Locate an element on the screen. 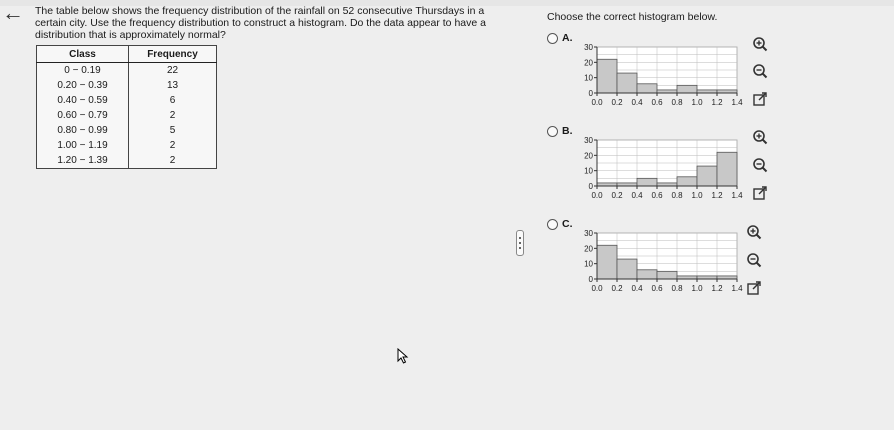 Image resolution: width=894 pixels, height=430 pixels. table-row: 0.20 − 0.39 13 is located at coordinates (126, 85).